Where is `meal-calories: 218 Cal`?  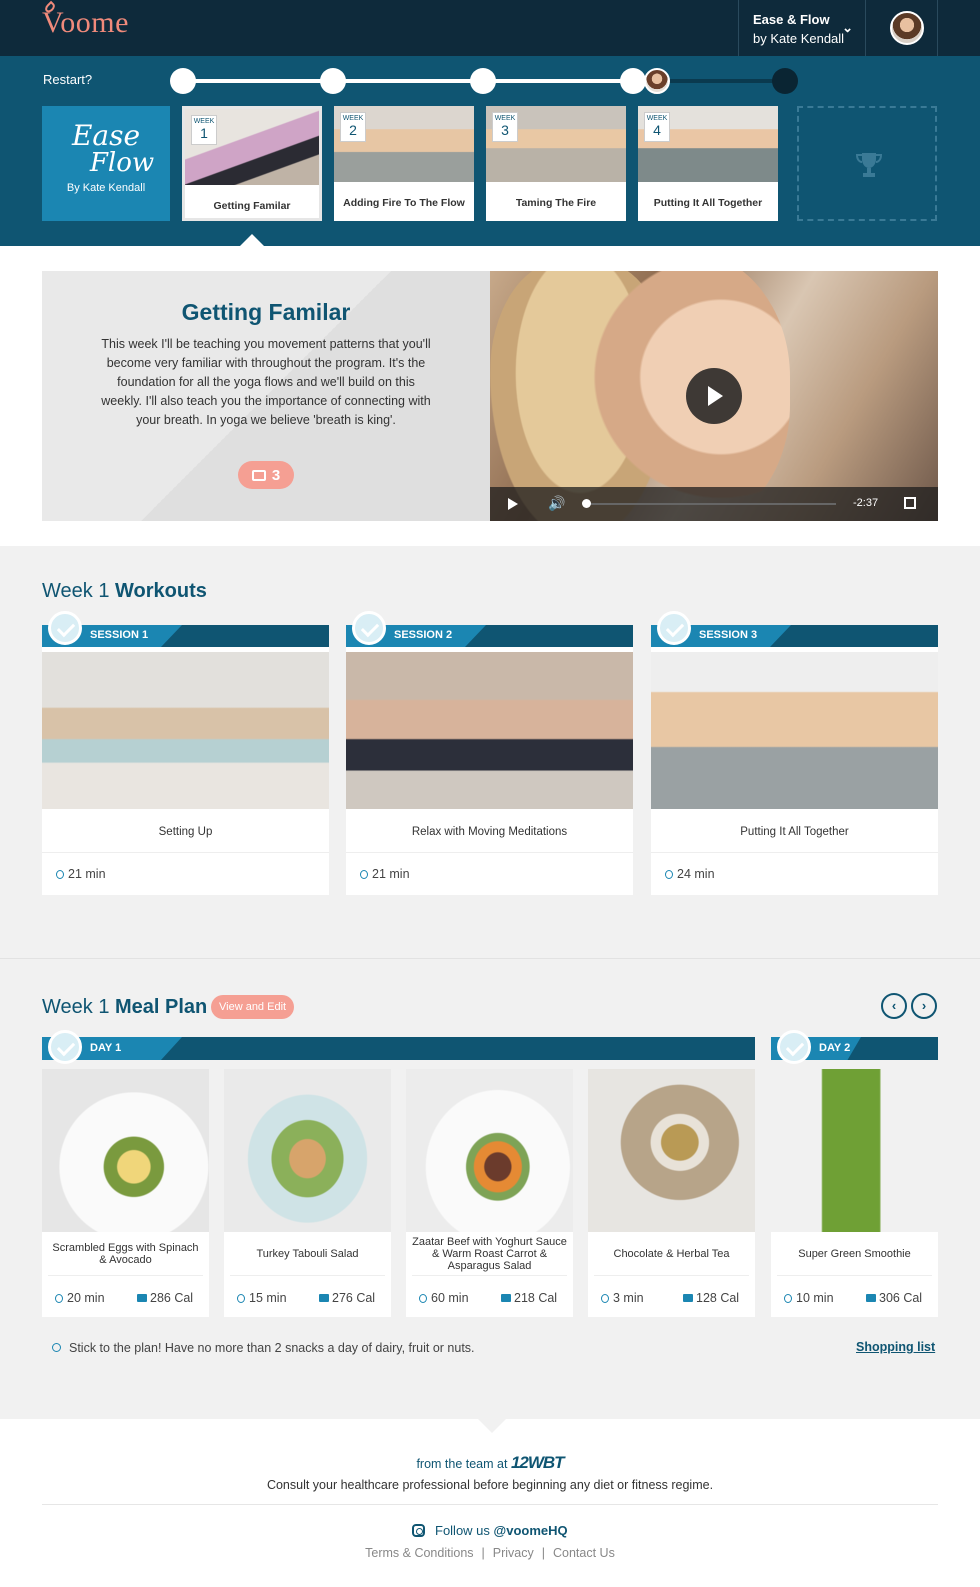
meal-calories: 218 Cal is located at coordinates (529, 1298).